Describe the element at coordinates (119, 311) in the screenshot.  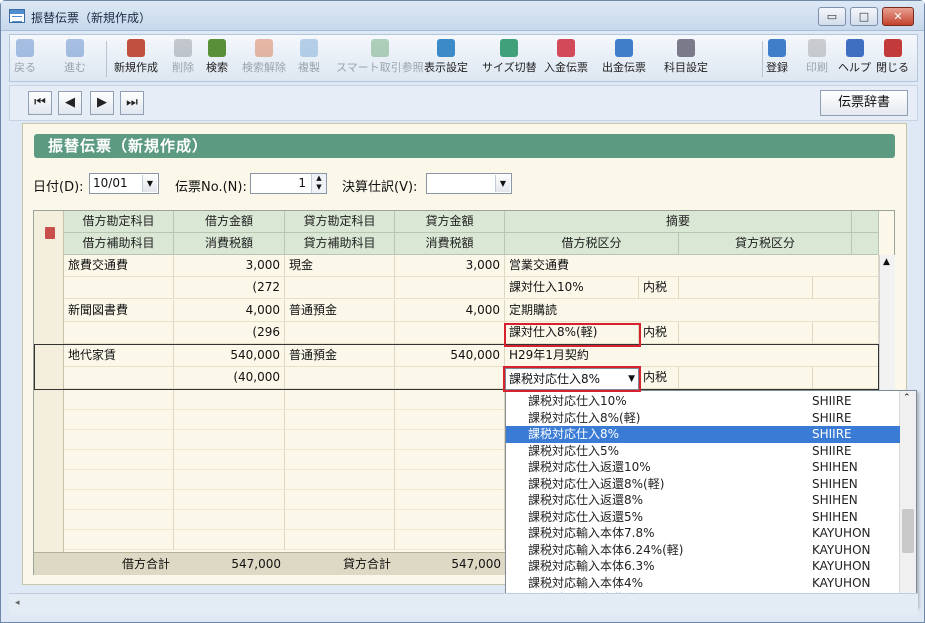
I see `debit-account-cell: 新聞図書費` at that location.